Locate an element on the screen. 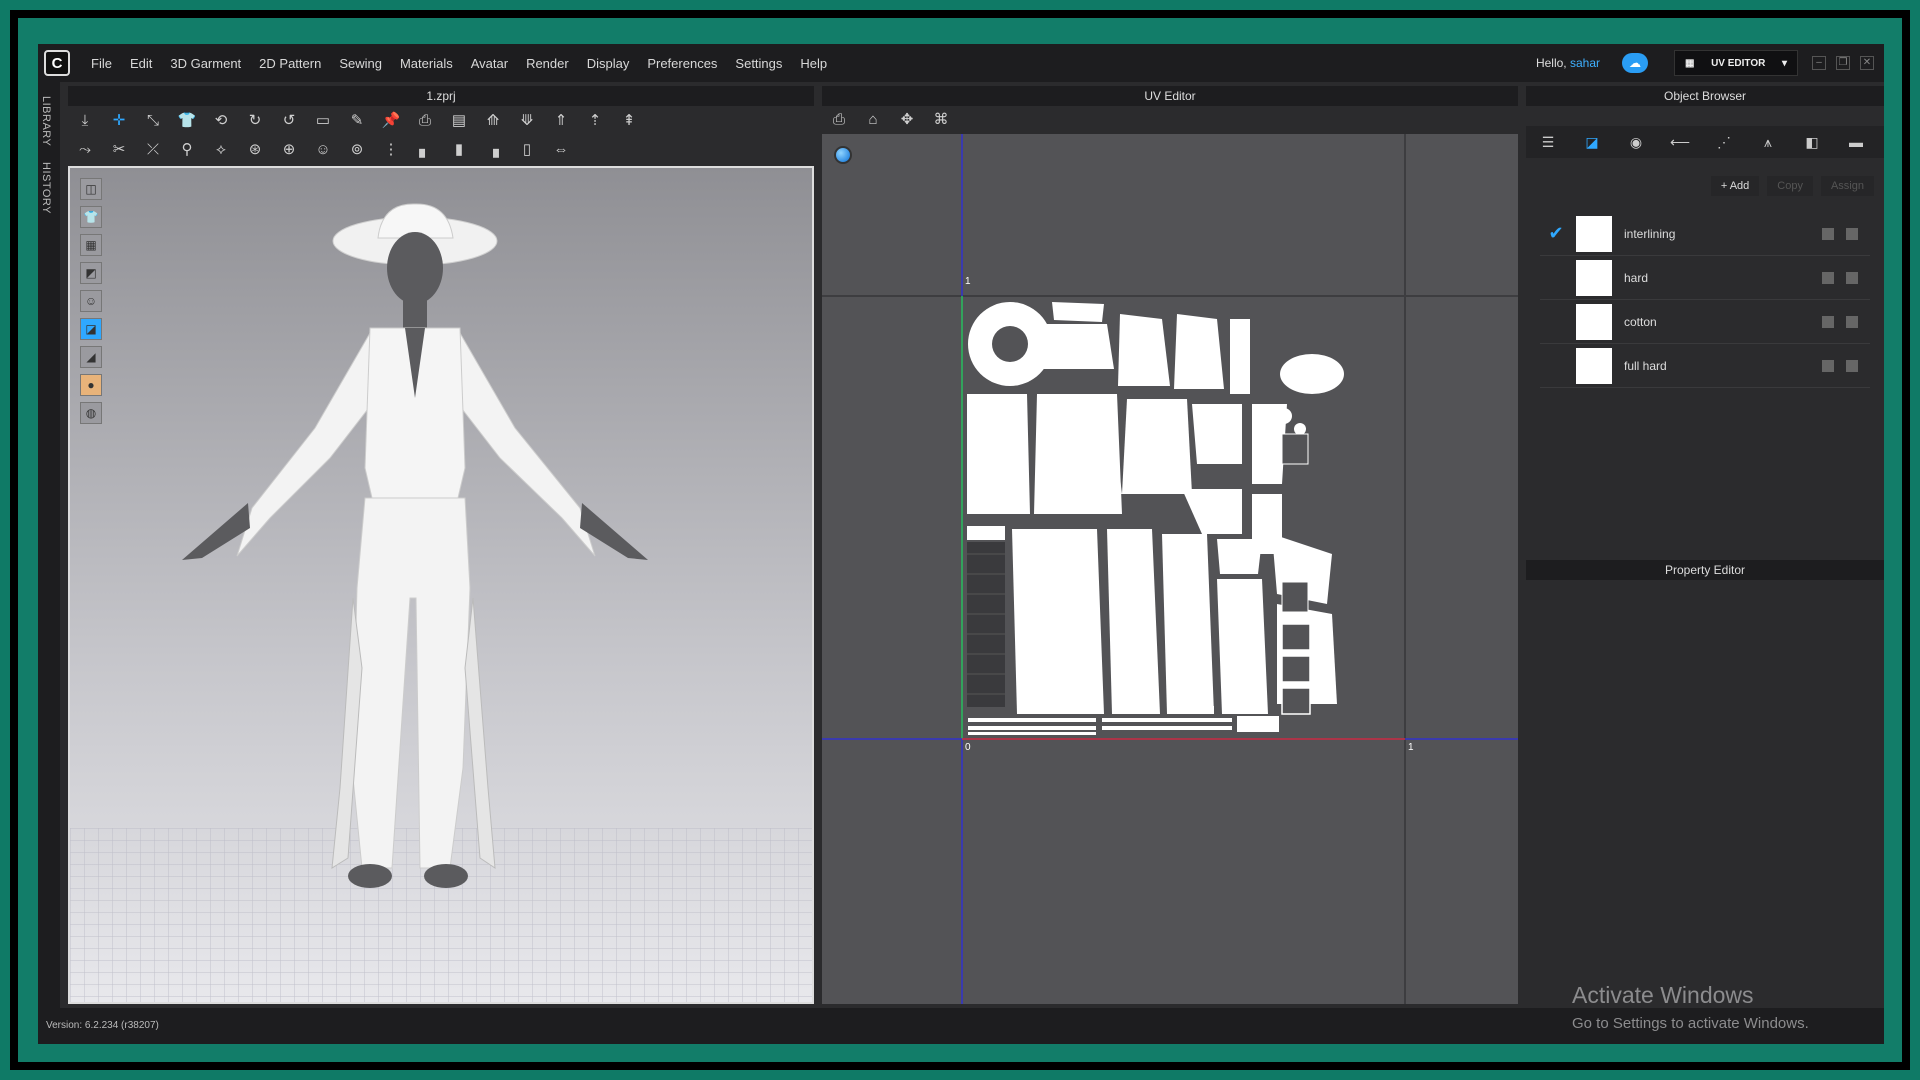 The image size is (1920, 1080). tack-icon: ⚲ is located at coordinates (187, 150).